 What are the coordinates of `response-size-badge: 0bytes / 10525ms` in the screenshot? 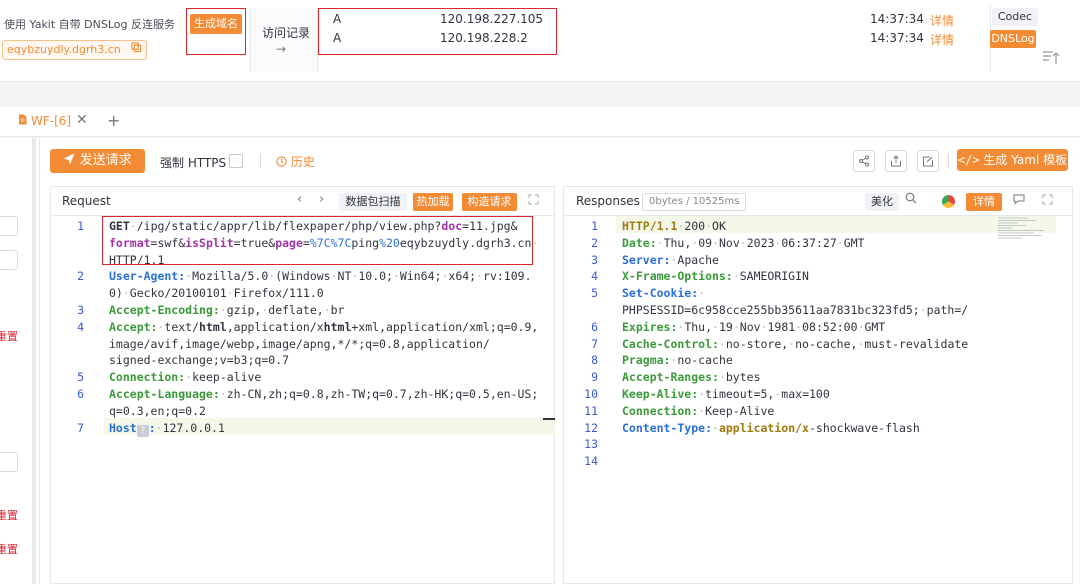 It's located at (694, 202).